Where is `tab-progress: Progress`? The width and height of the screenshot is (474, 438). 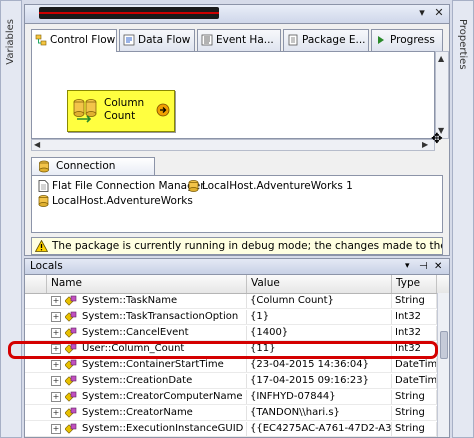 tab-progress: Progress is located at coordinates (407, 40).